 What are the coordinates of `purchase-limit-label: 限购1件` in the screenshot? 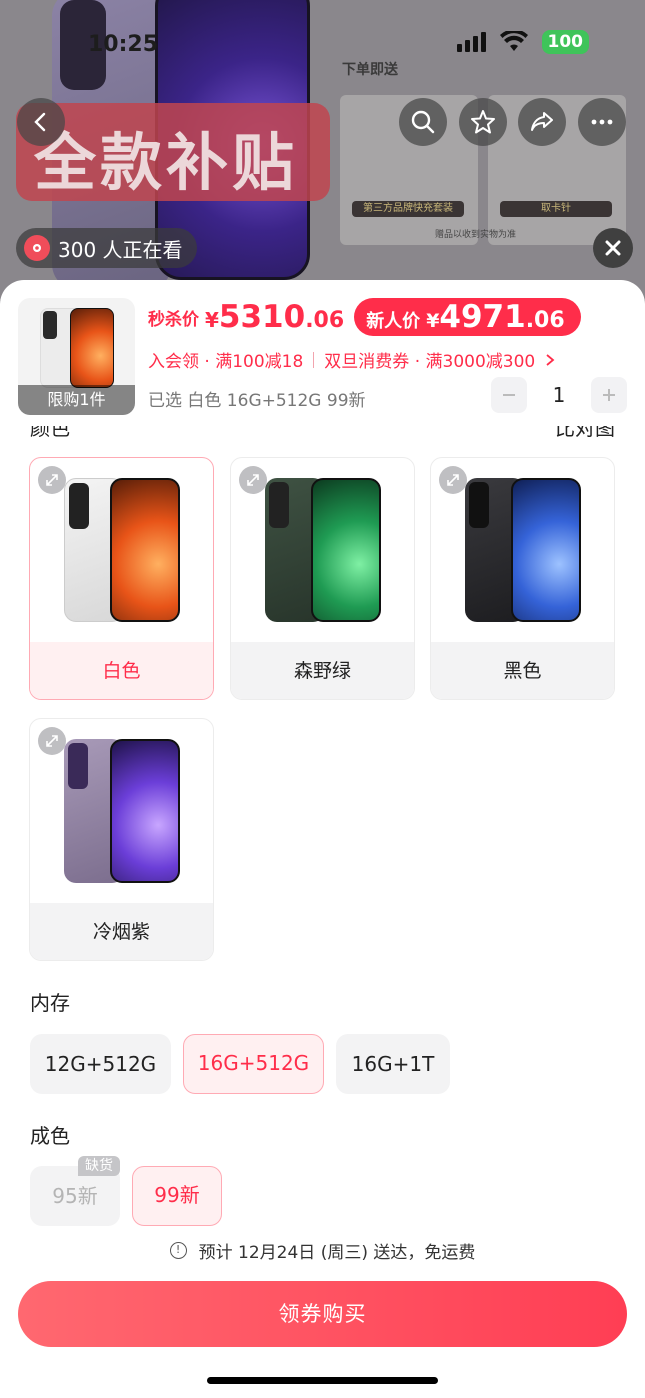 It's located at (76, 400).